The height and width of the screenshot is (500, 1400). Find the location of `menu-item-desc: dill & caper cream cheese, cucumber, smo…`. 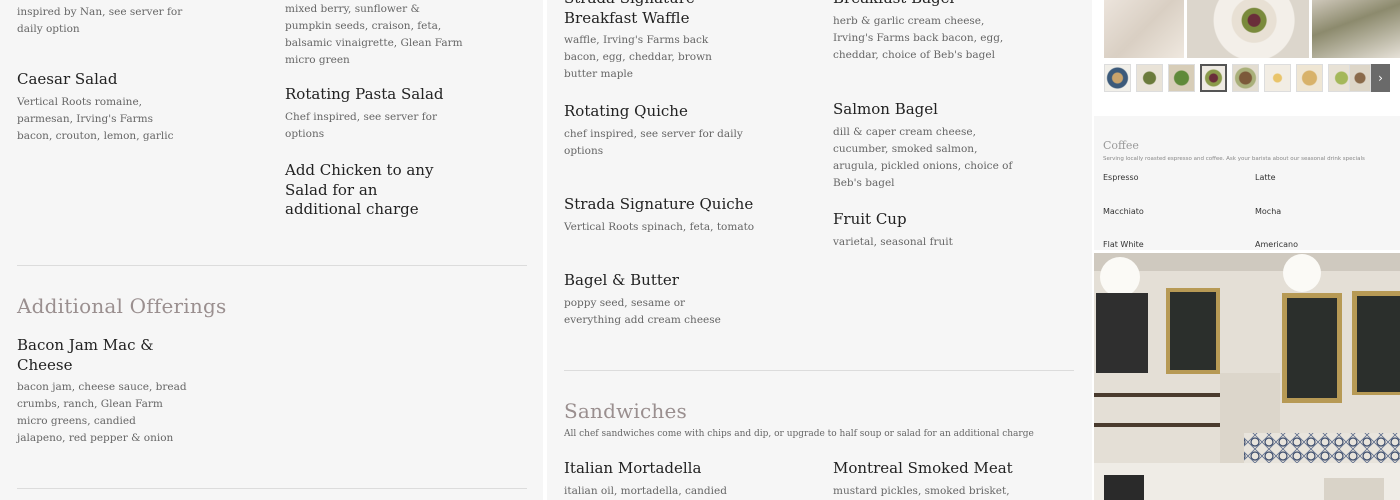

menu-item-desc: dill & caper cream cheese, cucumber, smo… is located at coordinates (923, 157).